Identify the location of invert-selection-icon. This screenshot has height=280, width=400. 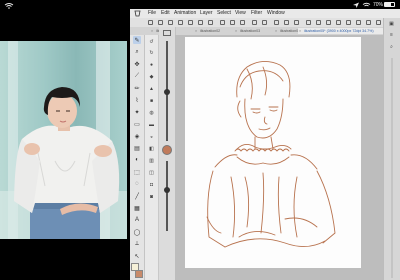
(296, 22).